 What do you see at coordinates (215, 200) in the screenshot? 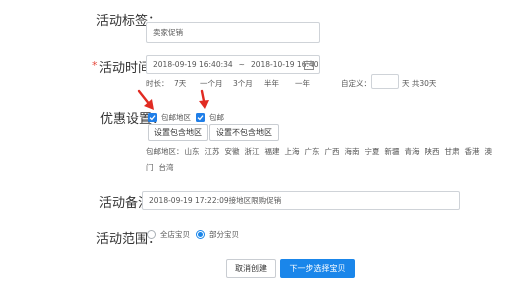
I see `note-value: 2018-09-19 17:22:09接地区限购促销` at bounding box center [215, 200].